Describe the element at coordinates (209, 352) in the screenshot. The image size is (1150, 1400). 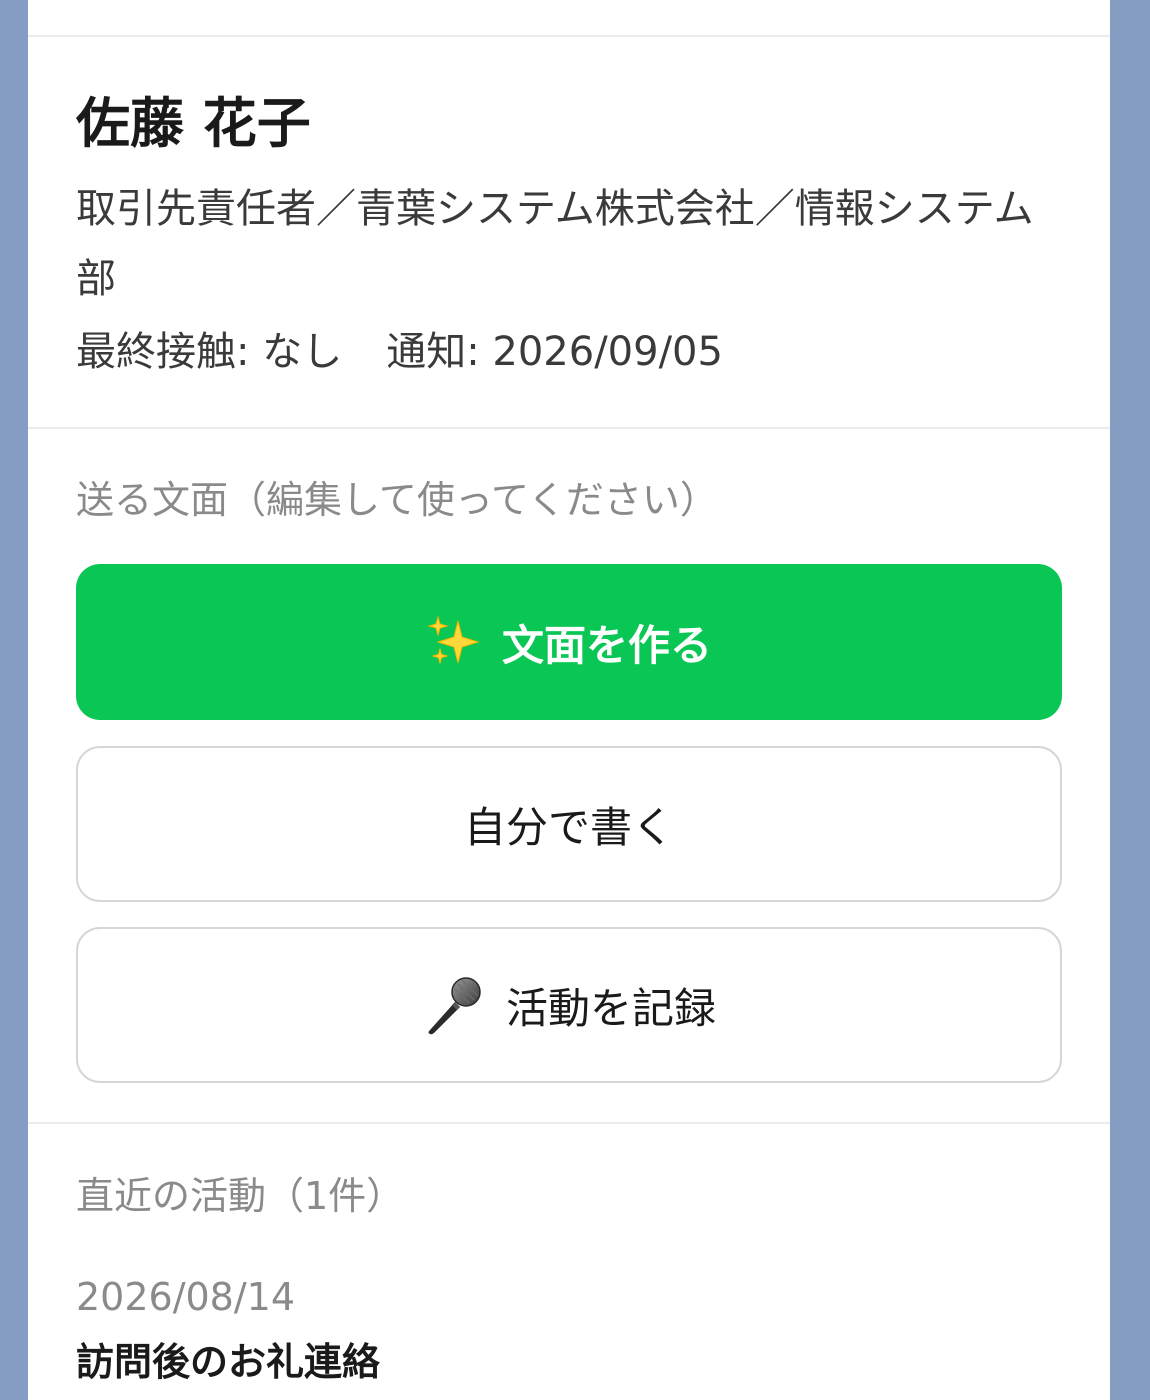
I see `last-contact: 最終接触: なし` at that location.